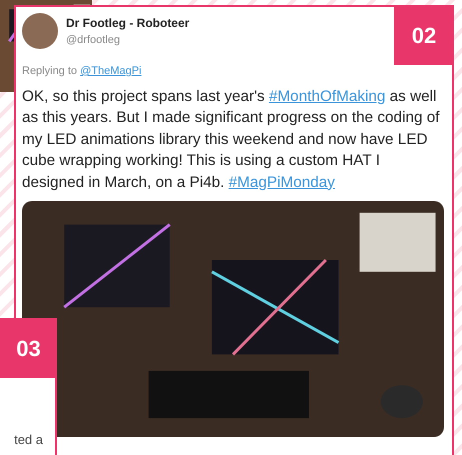 This screenshot has height=455, width=462. What do you see at coordinates (93, 40) in the screenshot?
I see `author-handle: @drfootleg` at bounding box center [93, 40].